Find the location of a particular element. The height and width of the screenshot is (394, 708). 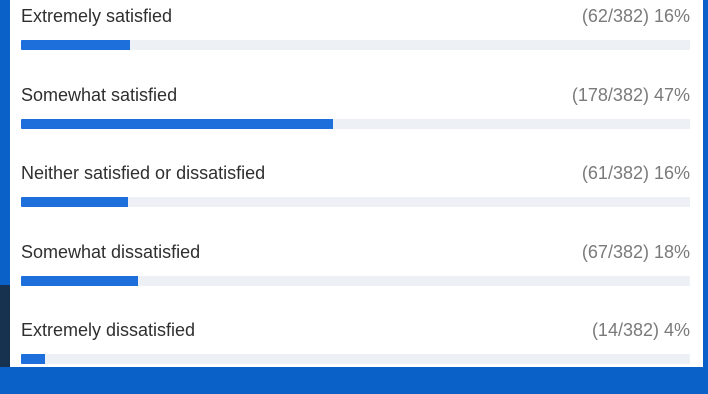

result-label: Somewhat satisfied is located at coordinates (99, 95).